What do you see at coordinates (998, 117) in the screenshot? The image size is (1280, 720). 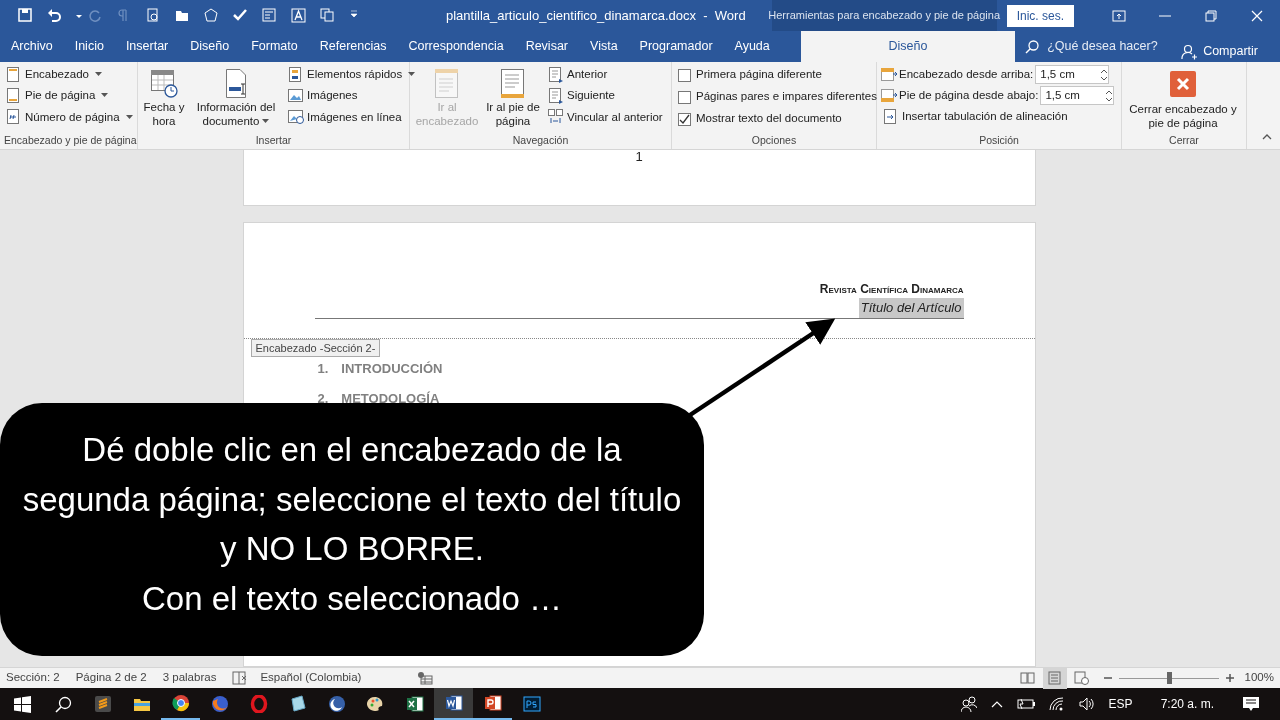 I see `ribbon-button: Insertar tabulación de alineación` at bounding box center [998, 117].